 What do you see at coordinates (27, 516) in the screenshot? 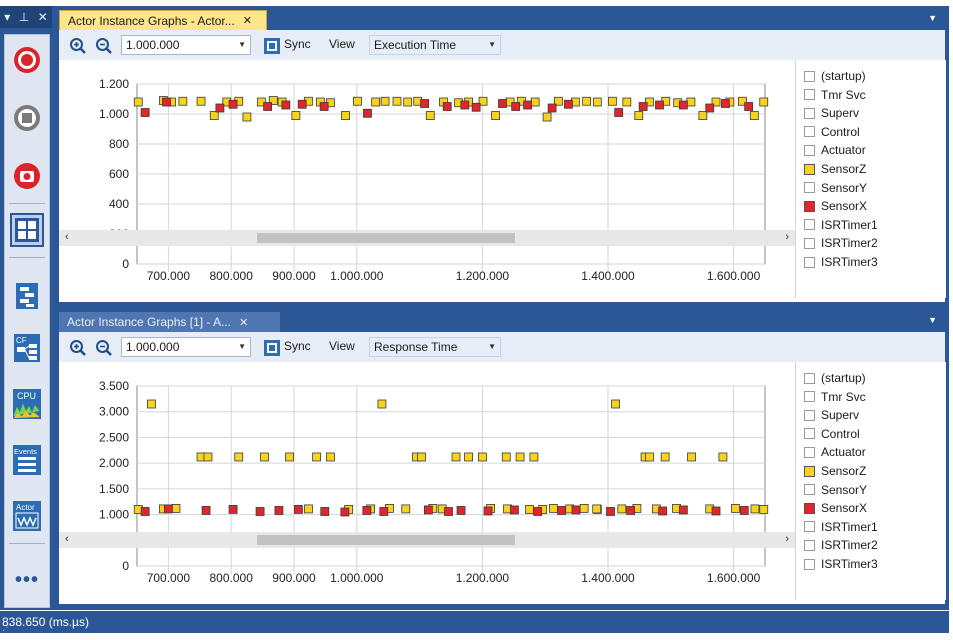
I see `actor-button: Actor` at bounding box center [27, 516].